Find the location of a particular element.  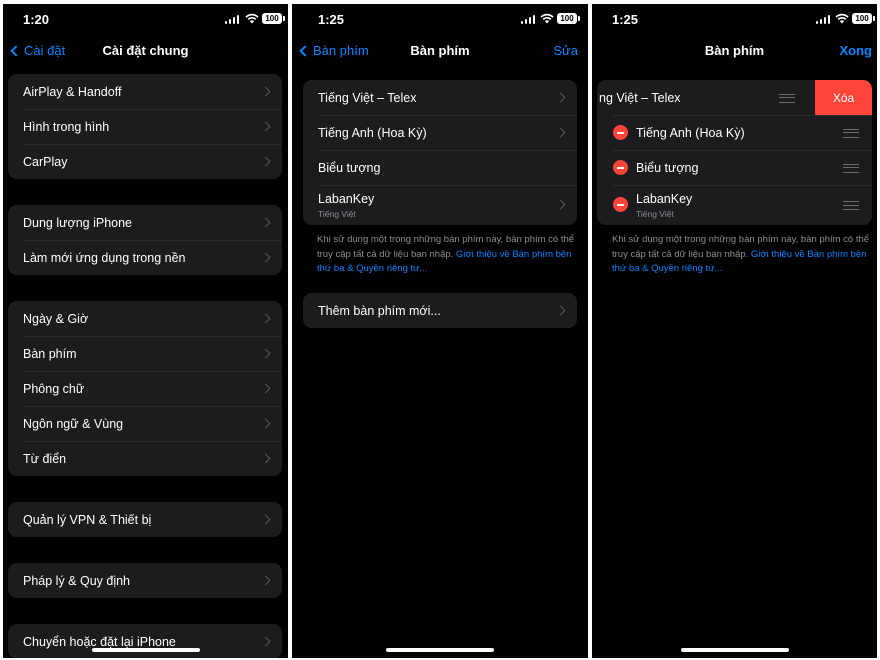

settings-group: Chuyển hoặc đặt lại iPhone is located at coordinates (145, 641).